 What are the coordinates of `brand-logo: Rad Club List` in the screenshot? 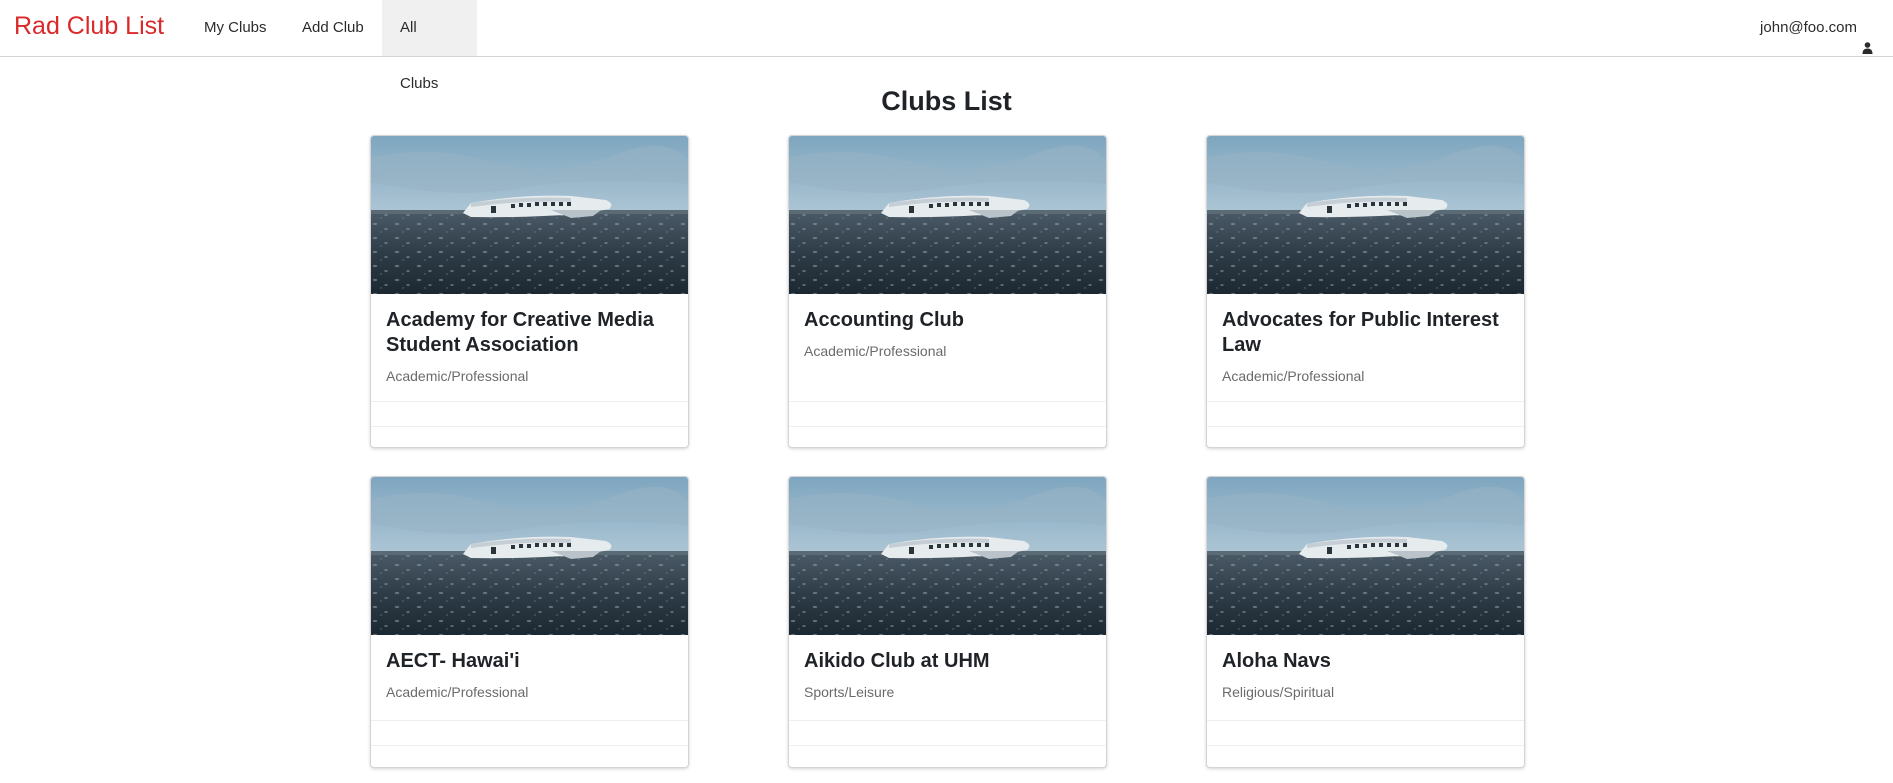 It's located at (89, 26).